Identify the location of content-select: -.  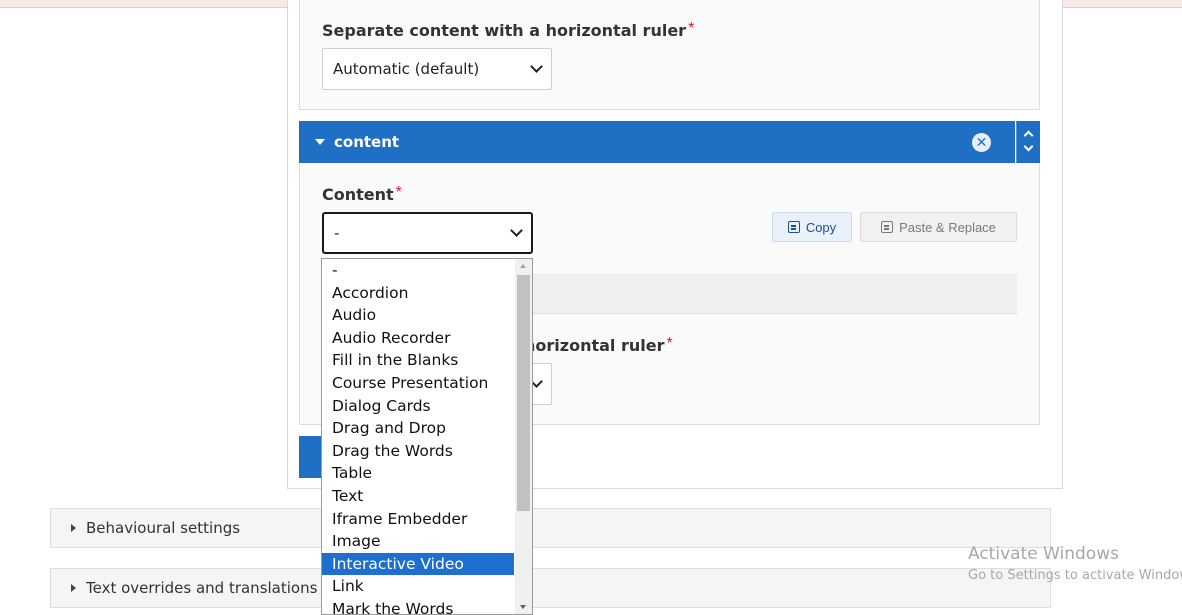
(427, 233).